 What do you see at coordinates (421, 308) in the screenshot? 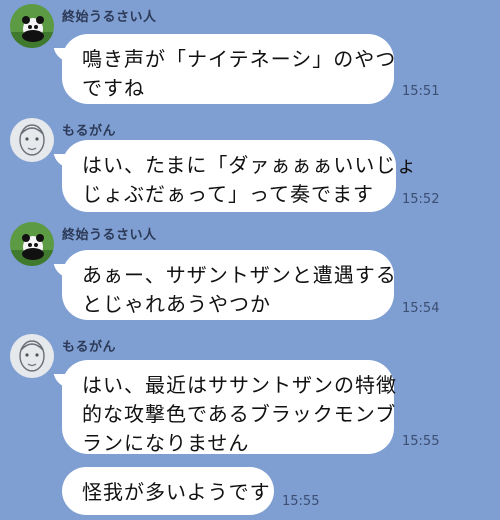
I see `message-time: 15:54` at bounding box center [421, 308].